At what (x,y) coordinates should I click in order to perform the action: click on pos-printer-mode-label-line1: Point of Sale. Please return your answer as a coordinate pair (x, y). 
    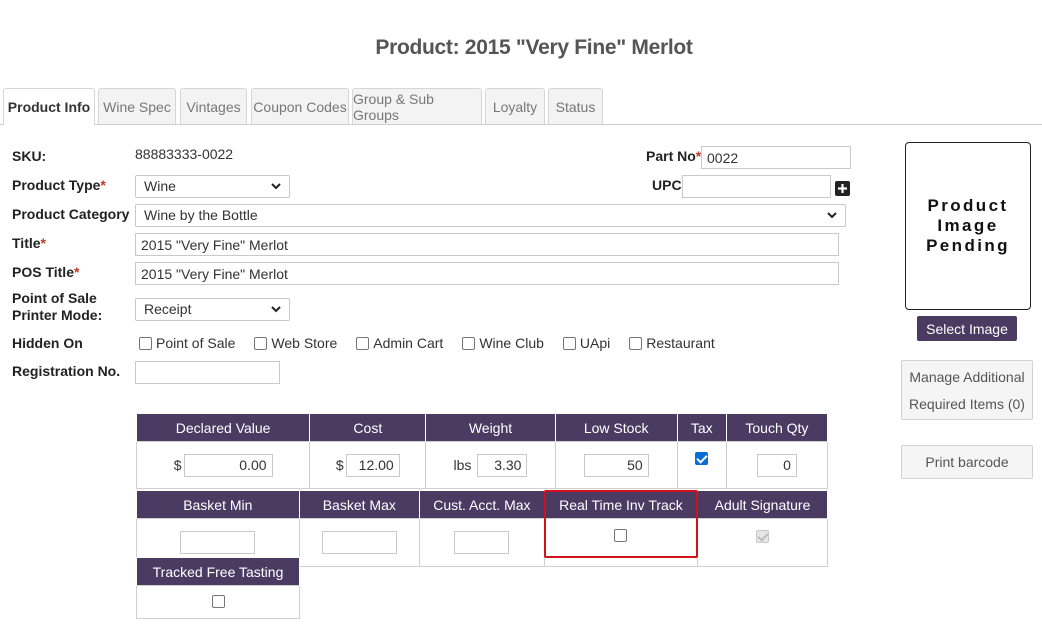
    Looking at the image, I should click on (54, 298).